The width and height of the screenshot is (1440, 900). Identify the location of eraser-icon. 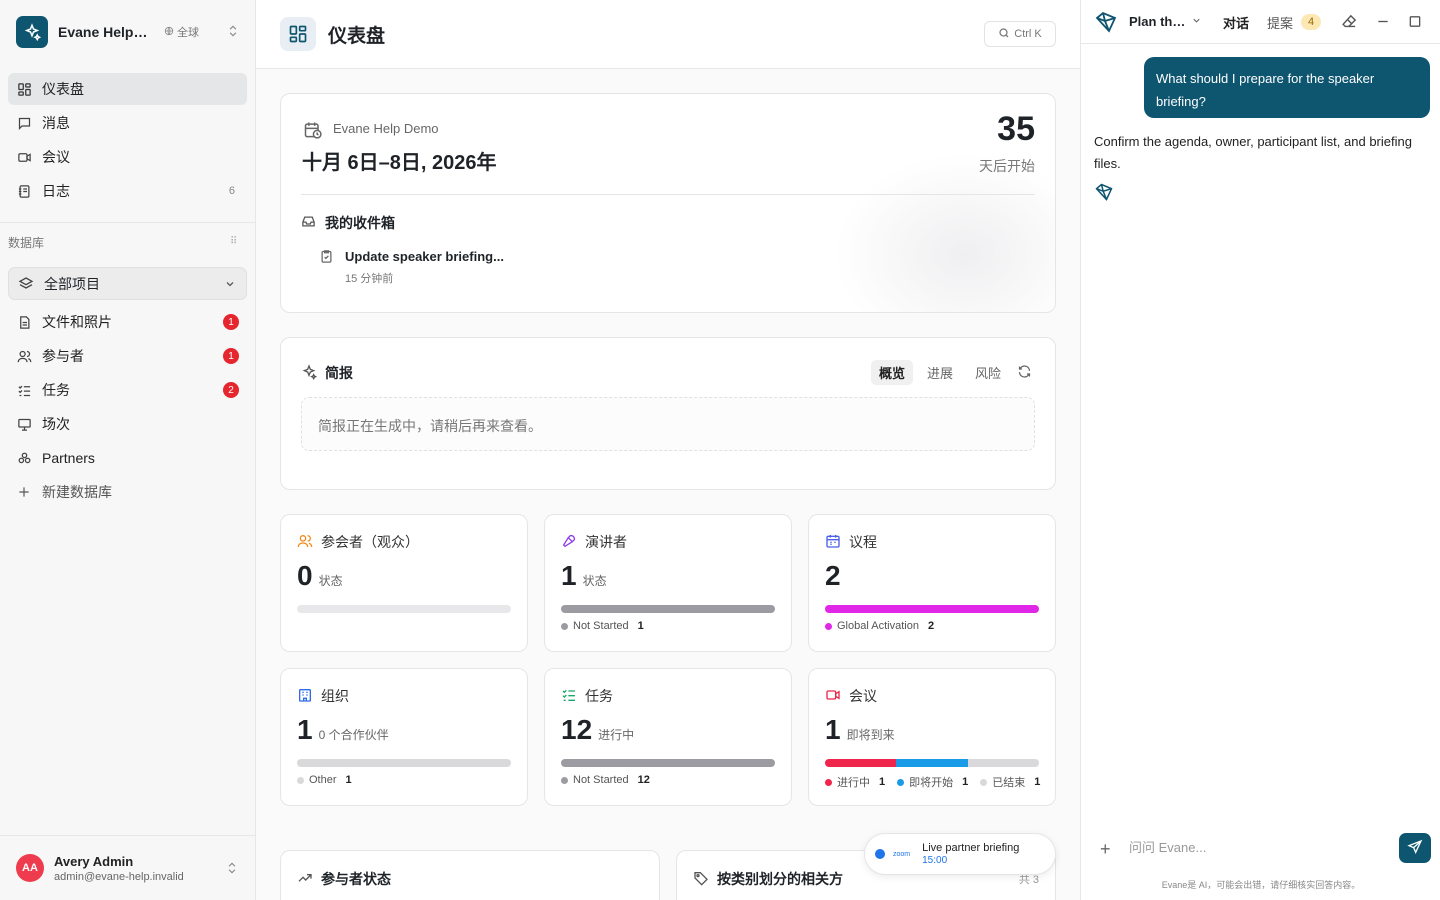
(1349, 21).